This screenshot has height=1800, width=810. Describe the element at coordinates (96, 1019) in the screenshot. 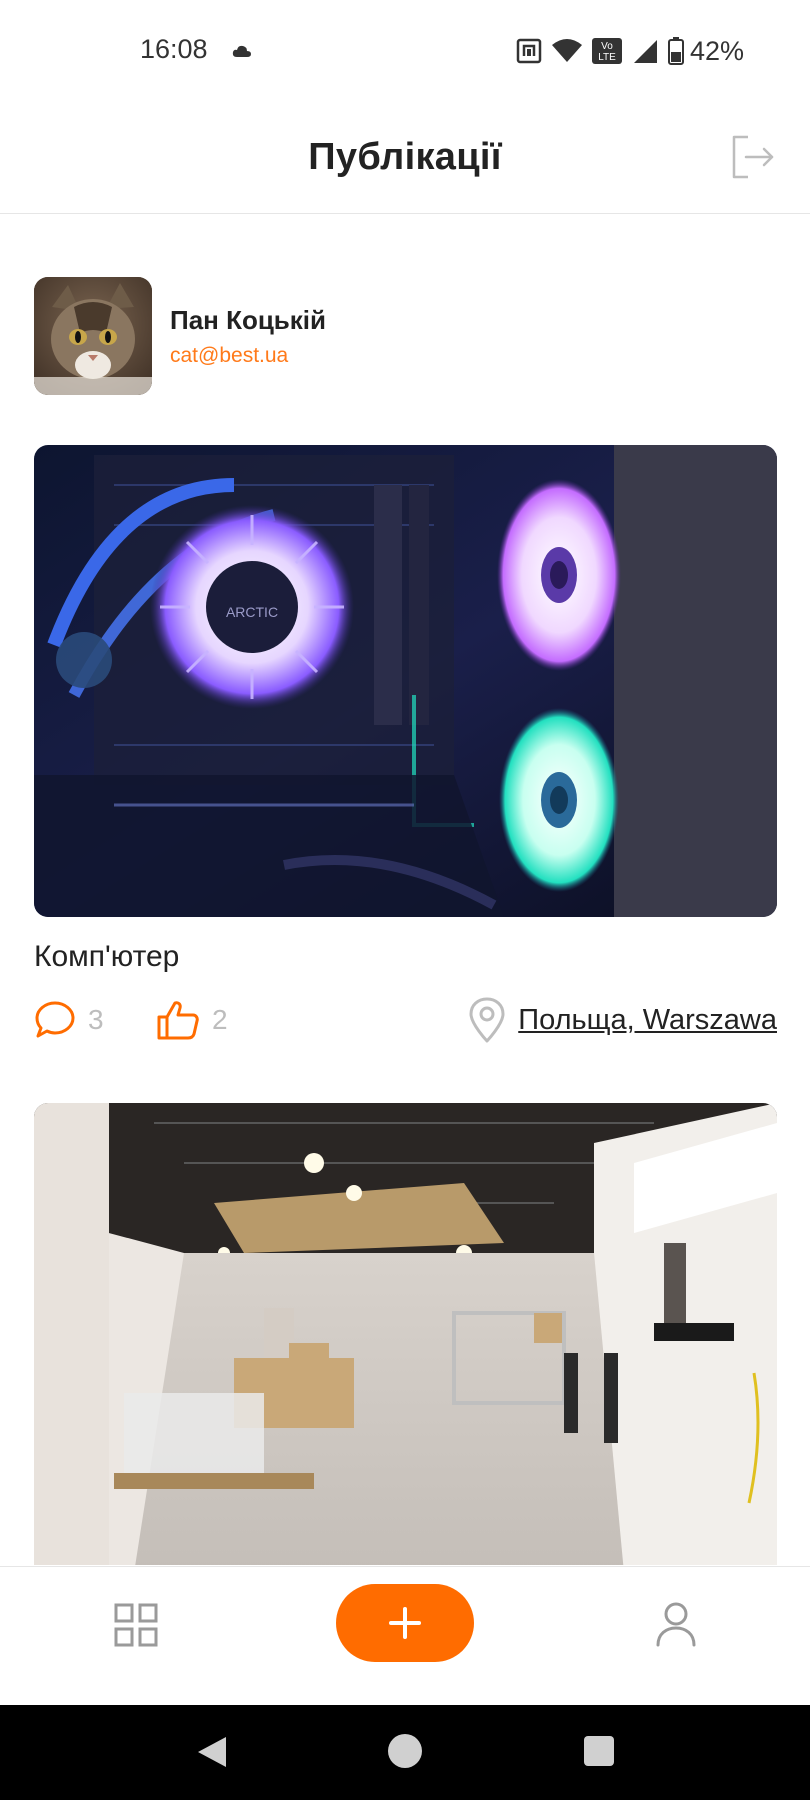

I see `comments-count: 3` at that location.